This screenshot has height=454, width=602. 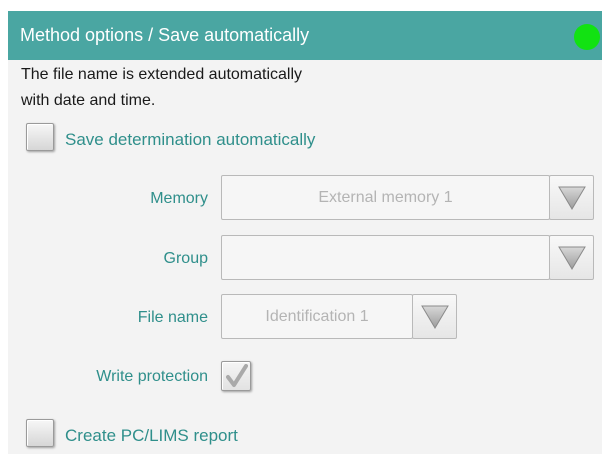 What do you see at coordinates (185, 258) in the screenshot?
I see `group-label: Group` at bounding box center [185, 258].